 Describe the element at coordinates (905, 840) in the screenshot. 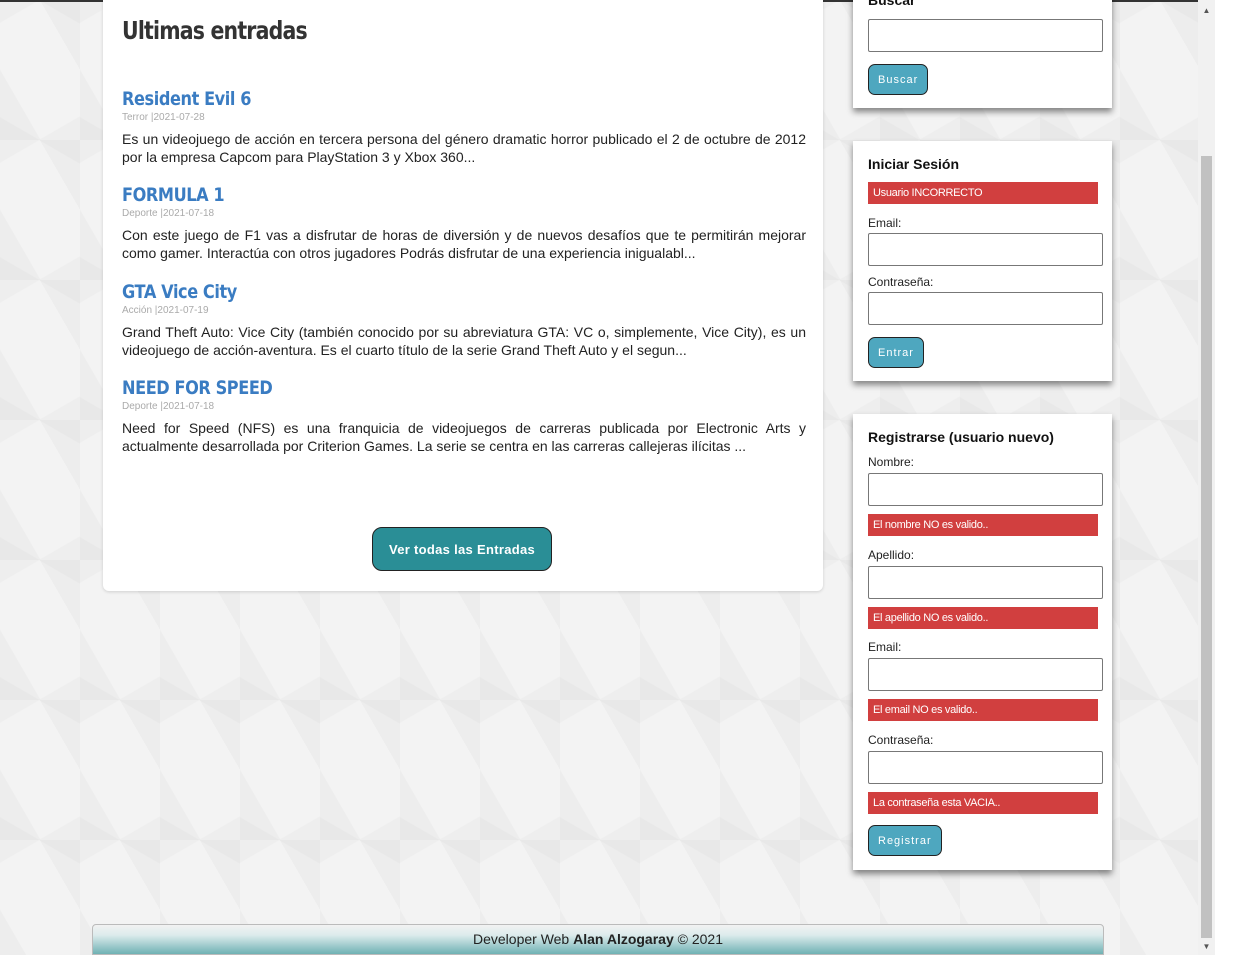

I see `register-submit-button: Registrar` at that location.